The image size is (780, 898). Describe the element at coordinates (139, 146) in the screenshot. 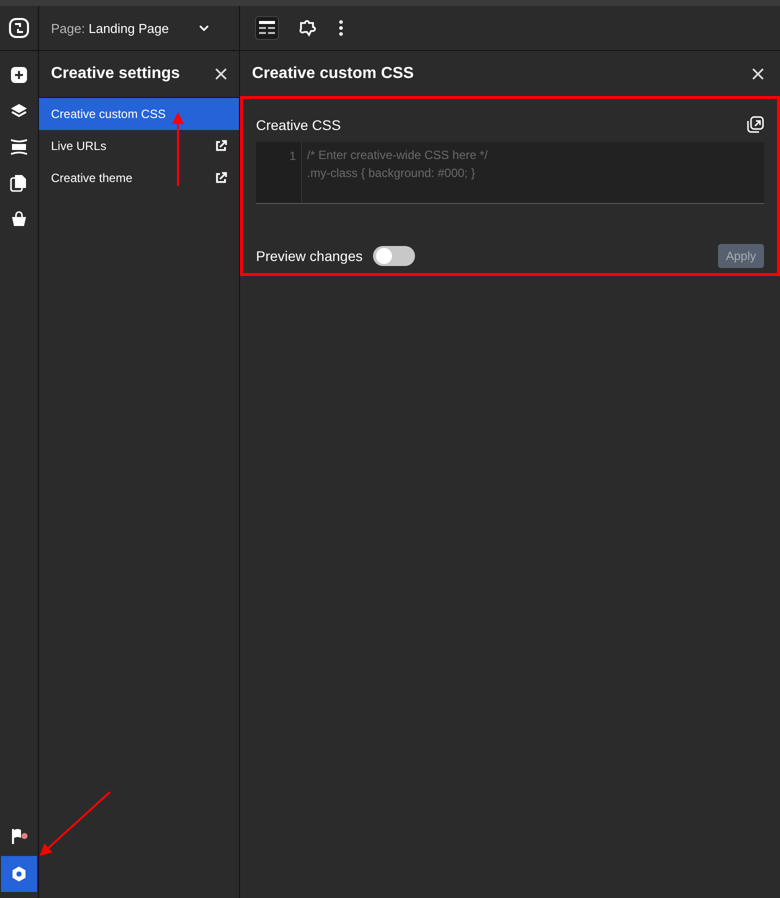

I see `settings-menu-item: Live URLs` at that location.